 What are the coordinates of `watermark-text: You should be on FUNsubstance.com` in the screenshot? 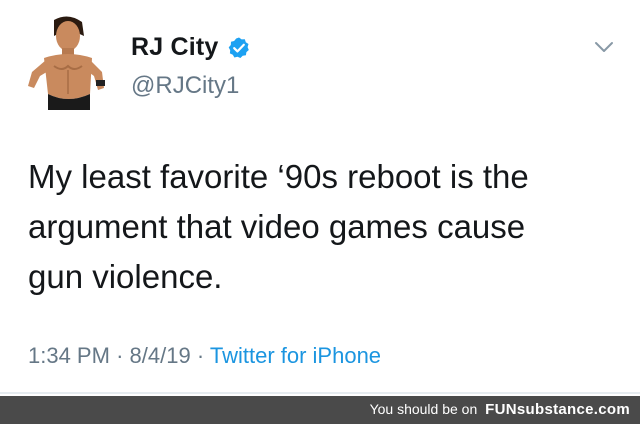 It's located at (500, 409).